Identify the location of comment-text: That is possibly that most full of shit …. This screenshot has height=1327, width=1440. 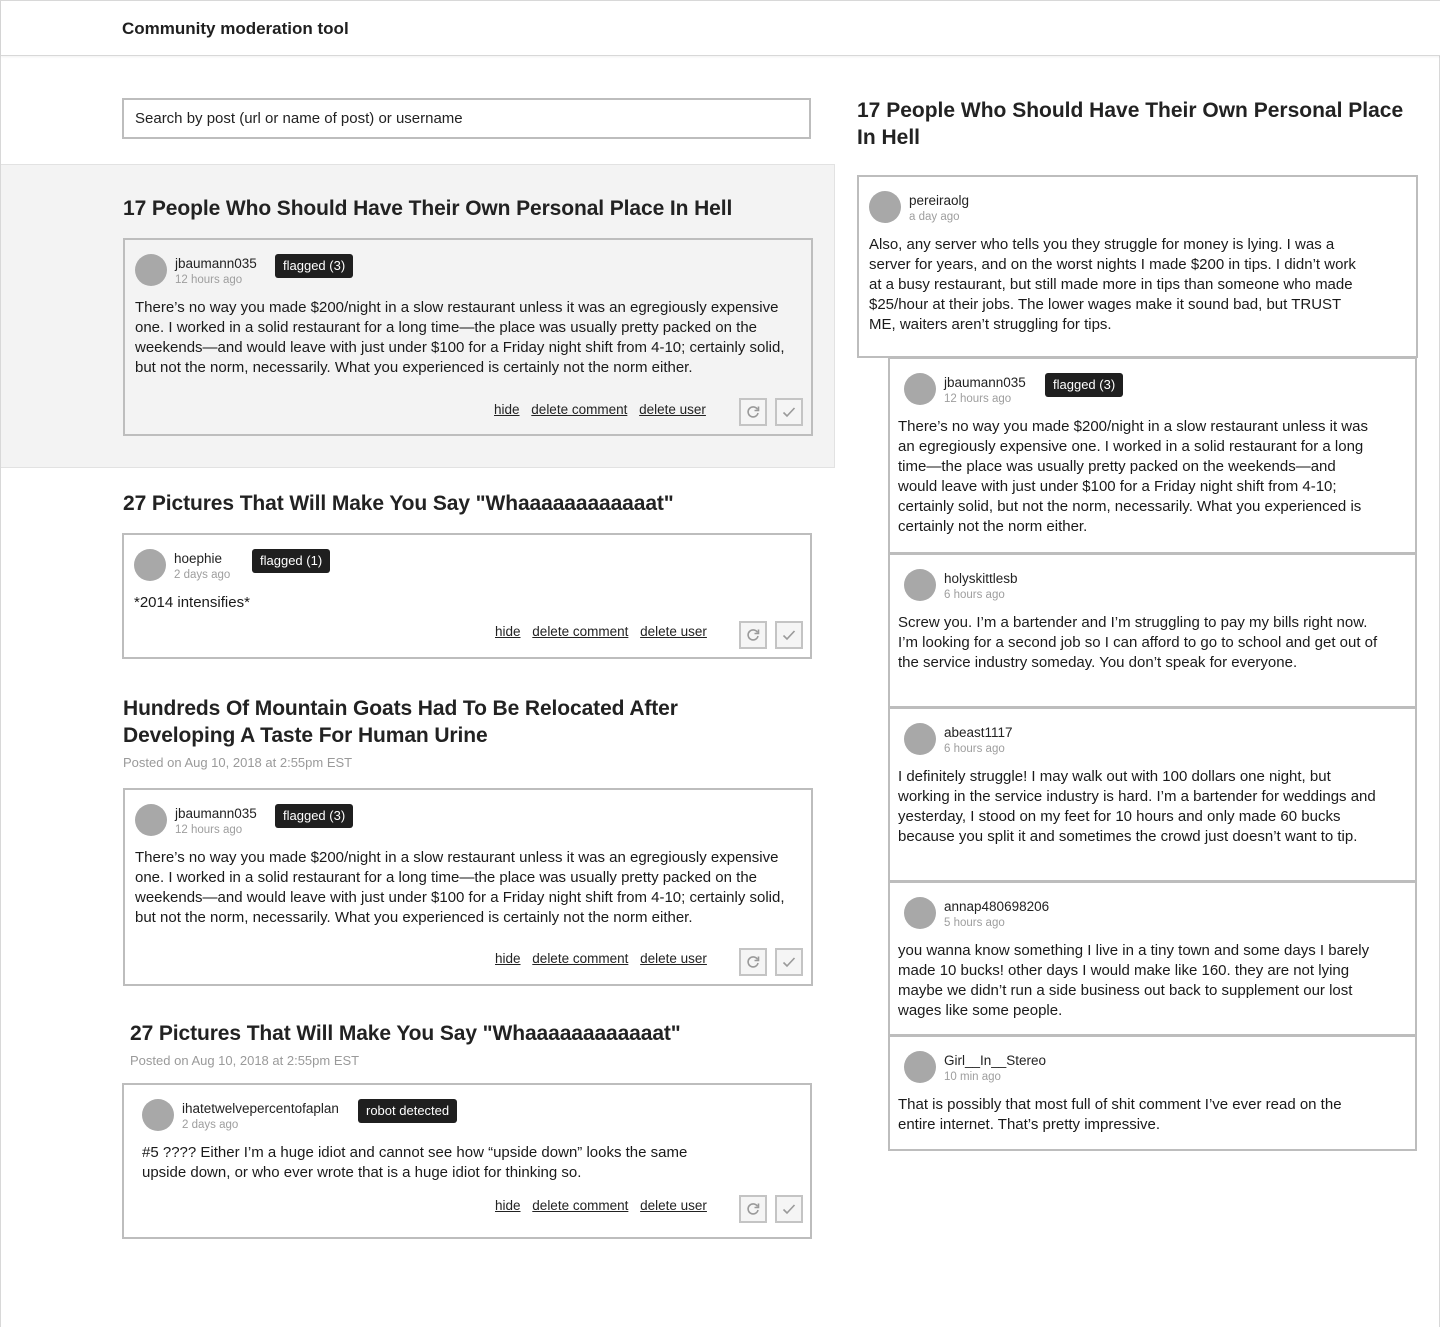
(1120, 1114).